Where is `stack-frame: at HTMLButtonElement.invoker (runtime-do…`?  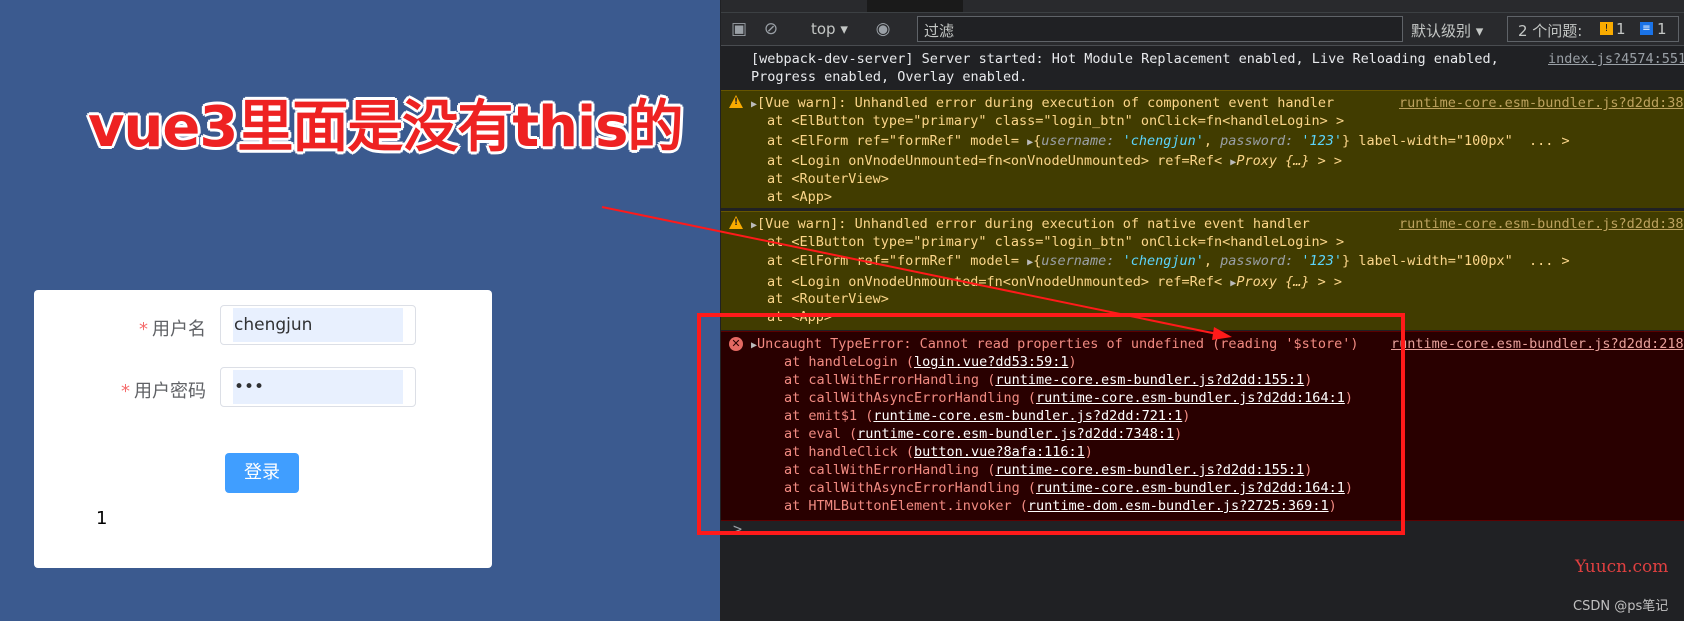 stack-frame: at HTMLButtonElement.invoker (runtime-do… is located at coordinates (1060, 506).